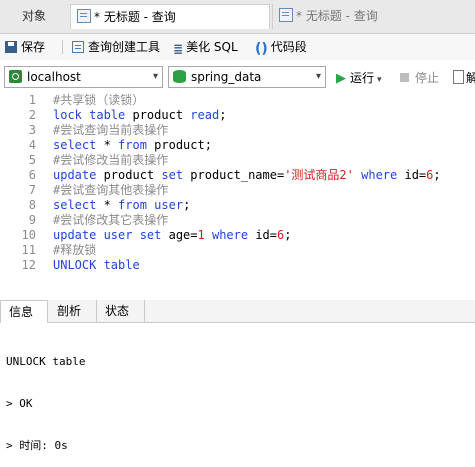 The image size is (475, 467). I want to click on database-icon, so click(179, 76).